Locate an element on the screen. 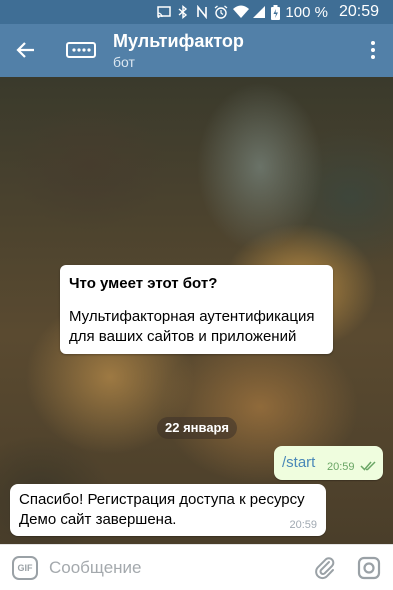 Image resolution: width=393 pixels, height=590 pixels. gif-icon: GIF is located at coordinates (25, 568).